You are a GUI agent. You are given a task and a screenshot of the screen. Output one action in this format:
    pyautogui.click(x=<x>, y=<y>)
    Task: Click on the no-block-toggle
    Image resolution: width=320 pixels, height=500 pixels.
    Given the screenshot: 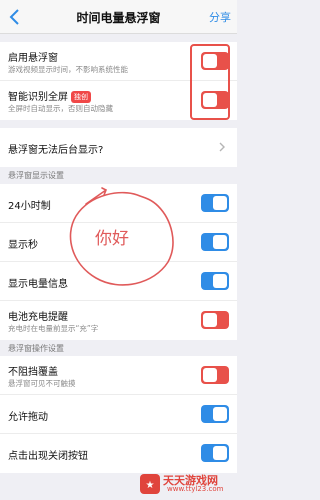 What is the action you would take?
    pyautogui.click(x=215, y=375)
    